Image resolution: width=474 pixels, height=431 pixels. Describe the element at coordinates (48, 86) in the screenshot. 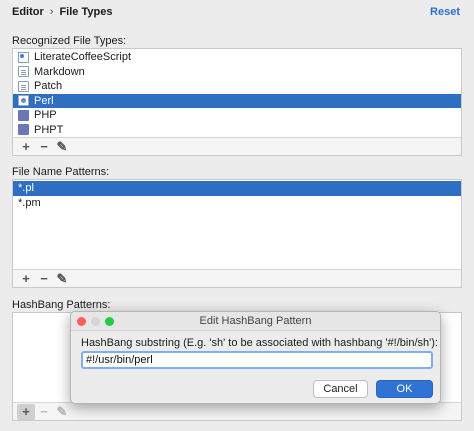

I see `list-item-label: Patch` at that location.